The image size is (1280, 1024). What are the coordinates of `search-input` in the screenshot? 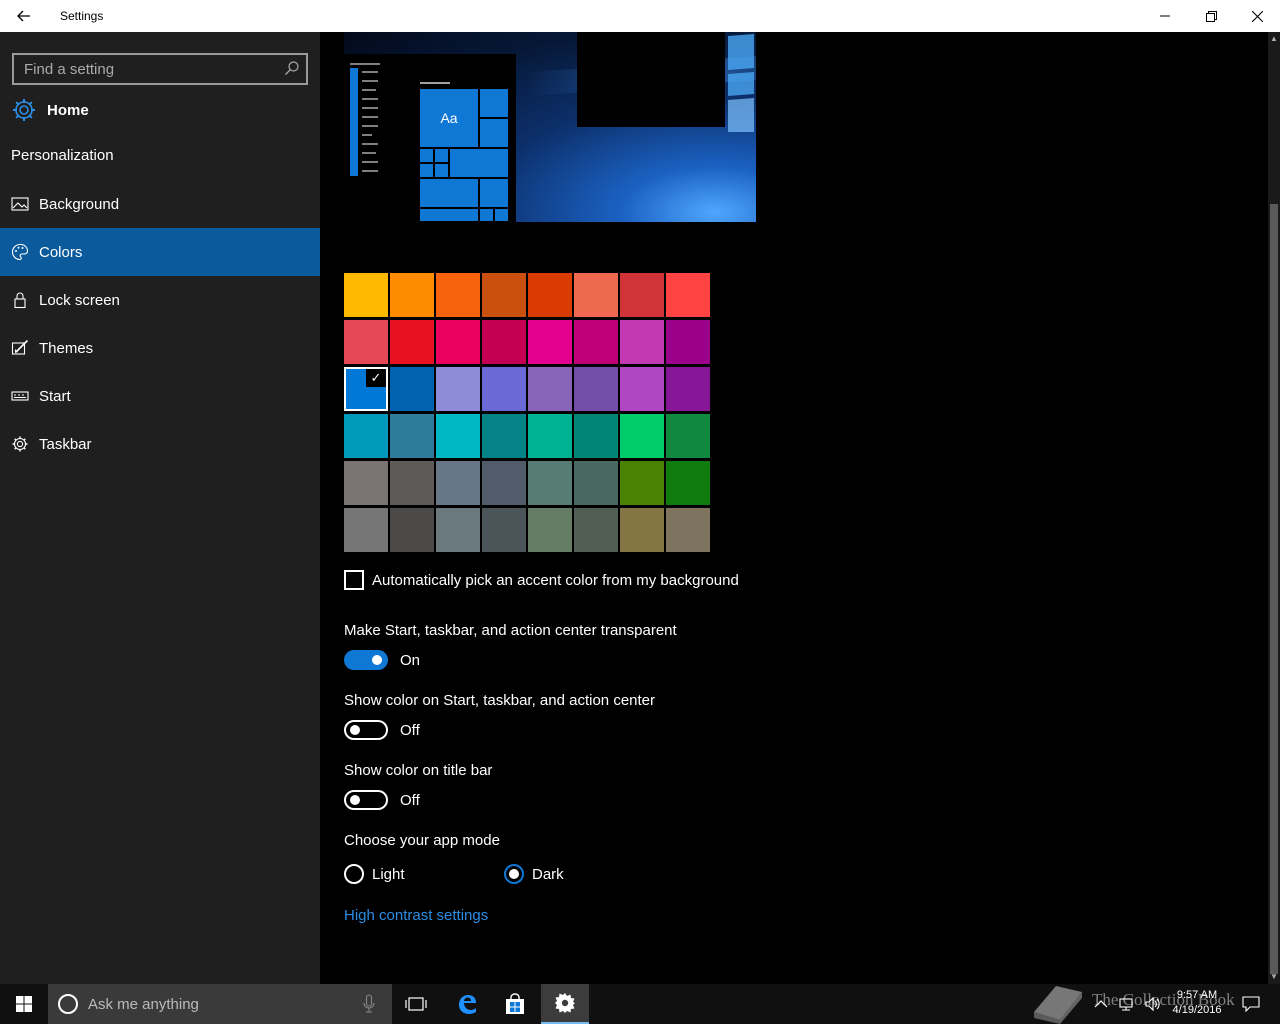 It's located at (160, 69).